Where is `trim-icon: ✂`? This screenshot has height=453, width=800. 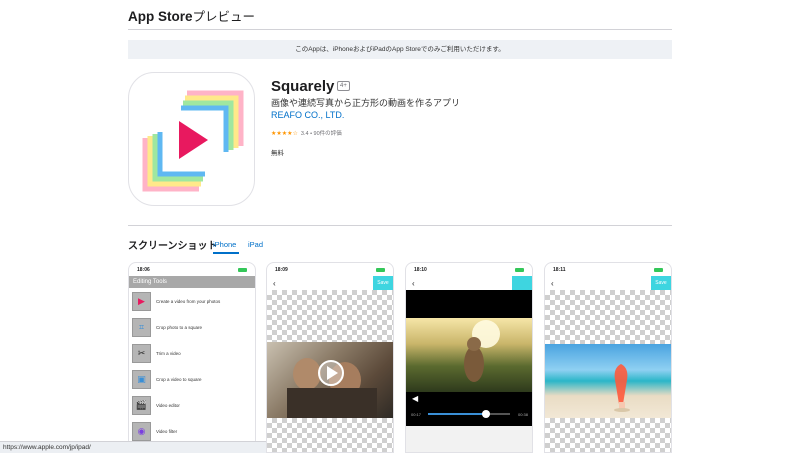
trim-icon: ✂ is located at coordinates (141, 353).